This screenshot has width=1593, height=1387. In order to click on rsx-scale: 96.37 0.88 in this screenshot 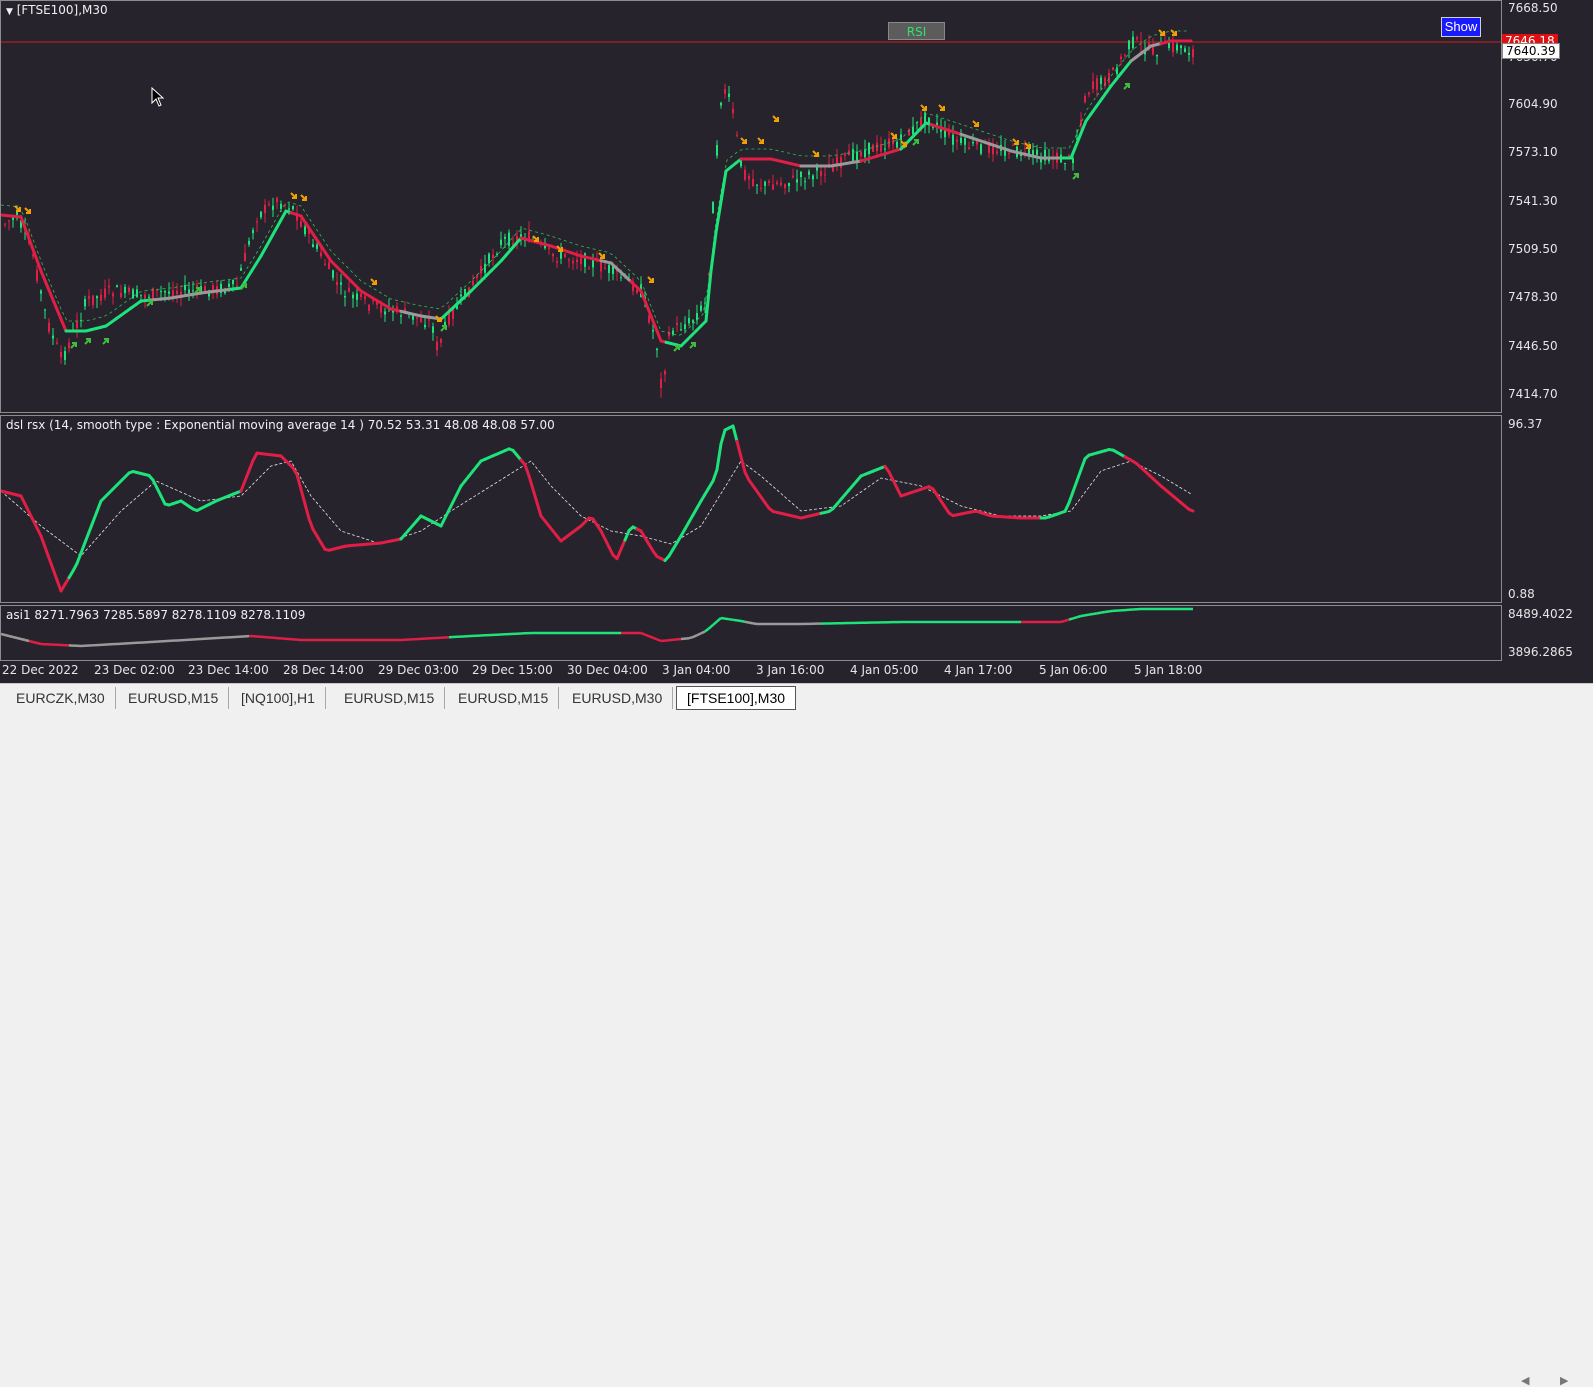, I will do `click(1547, 509)`.